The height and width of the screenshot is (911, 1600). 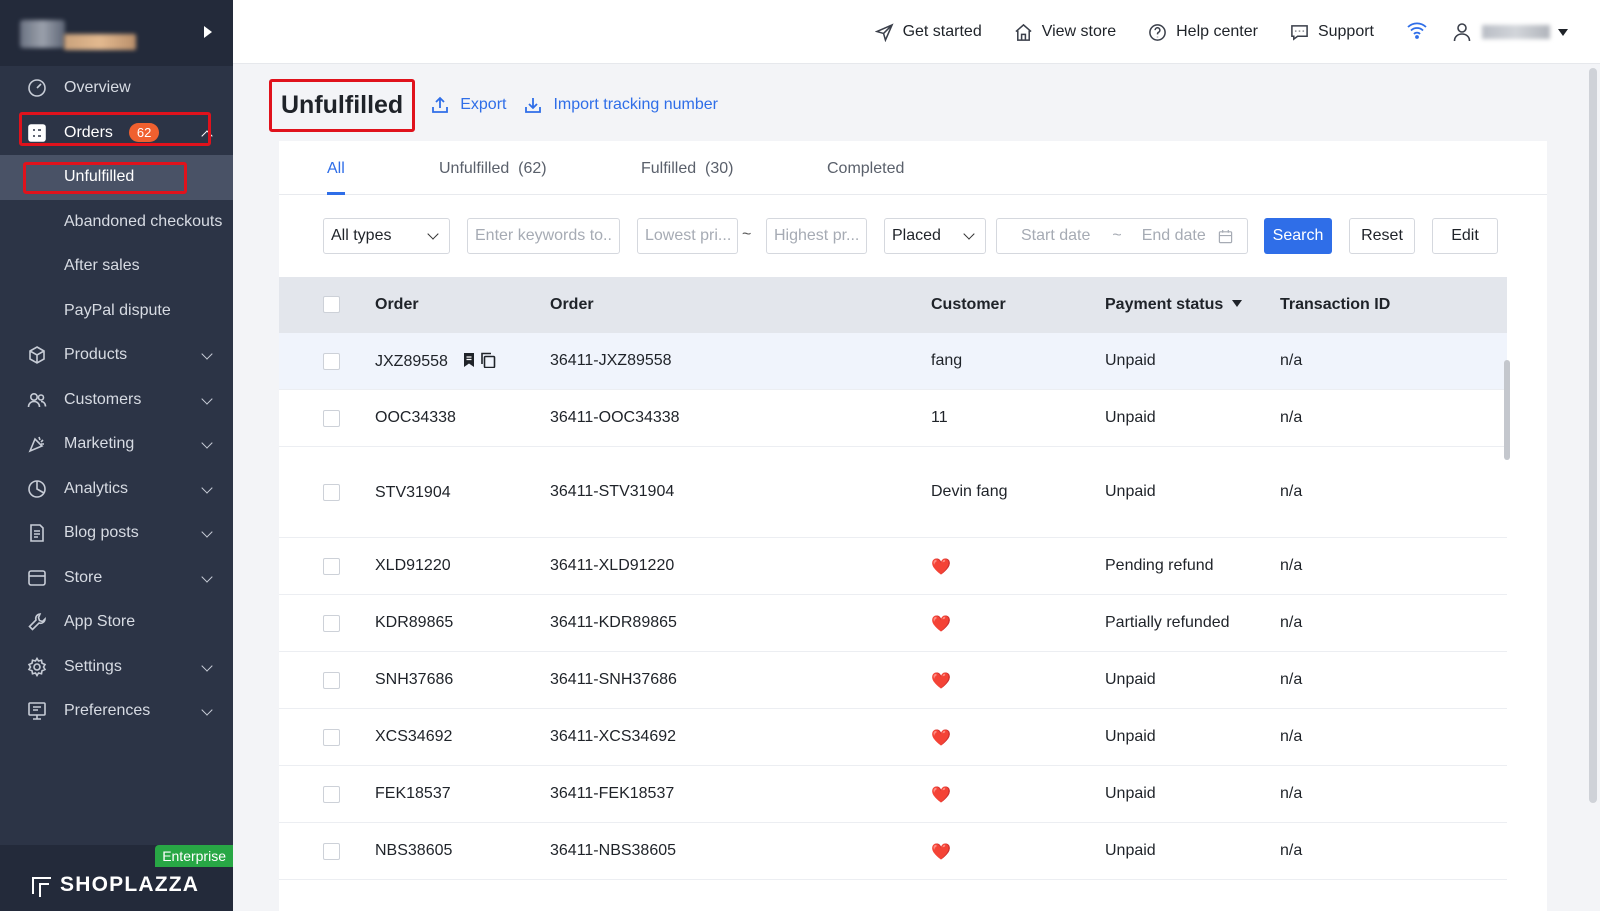 I want to click on note-icon, so click(x=469, y=360).